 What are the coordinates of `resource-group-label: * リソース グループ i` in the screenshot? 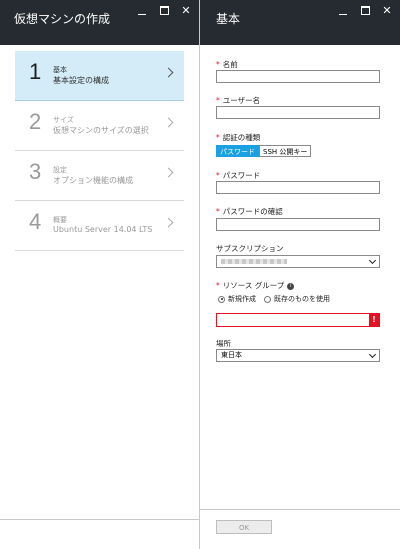 It's located at (255, 285).